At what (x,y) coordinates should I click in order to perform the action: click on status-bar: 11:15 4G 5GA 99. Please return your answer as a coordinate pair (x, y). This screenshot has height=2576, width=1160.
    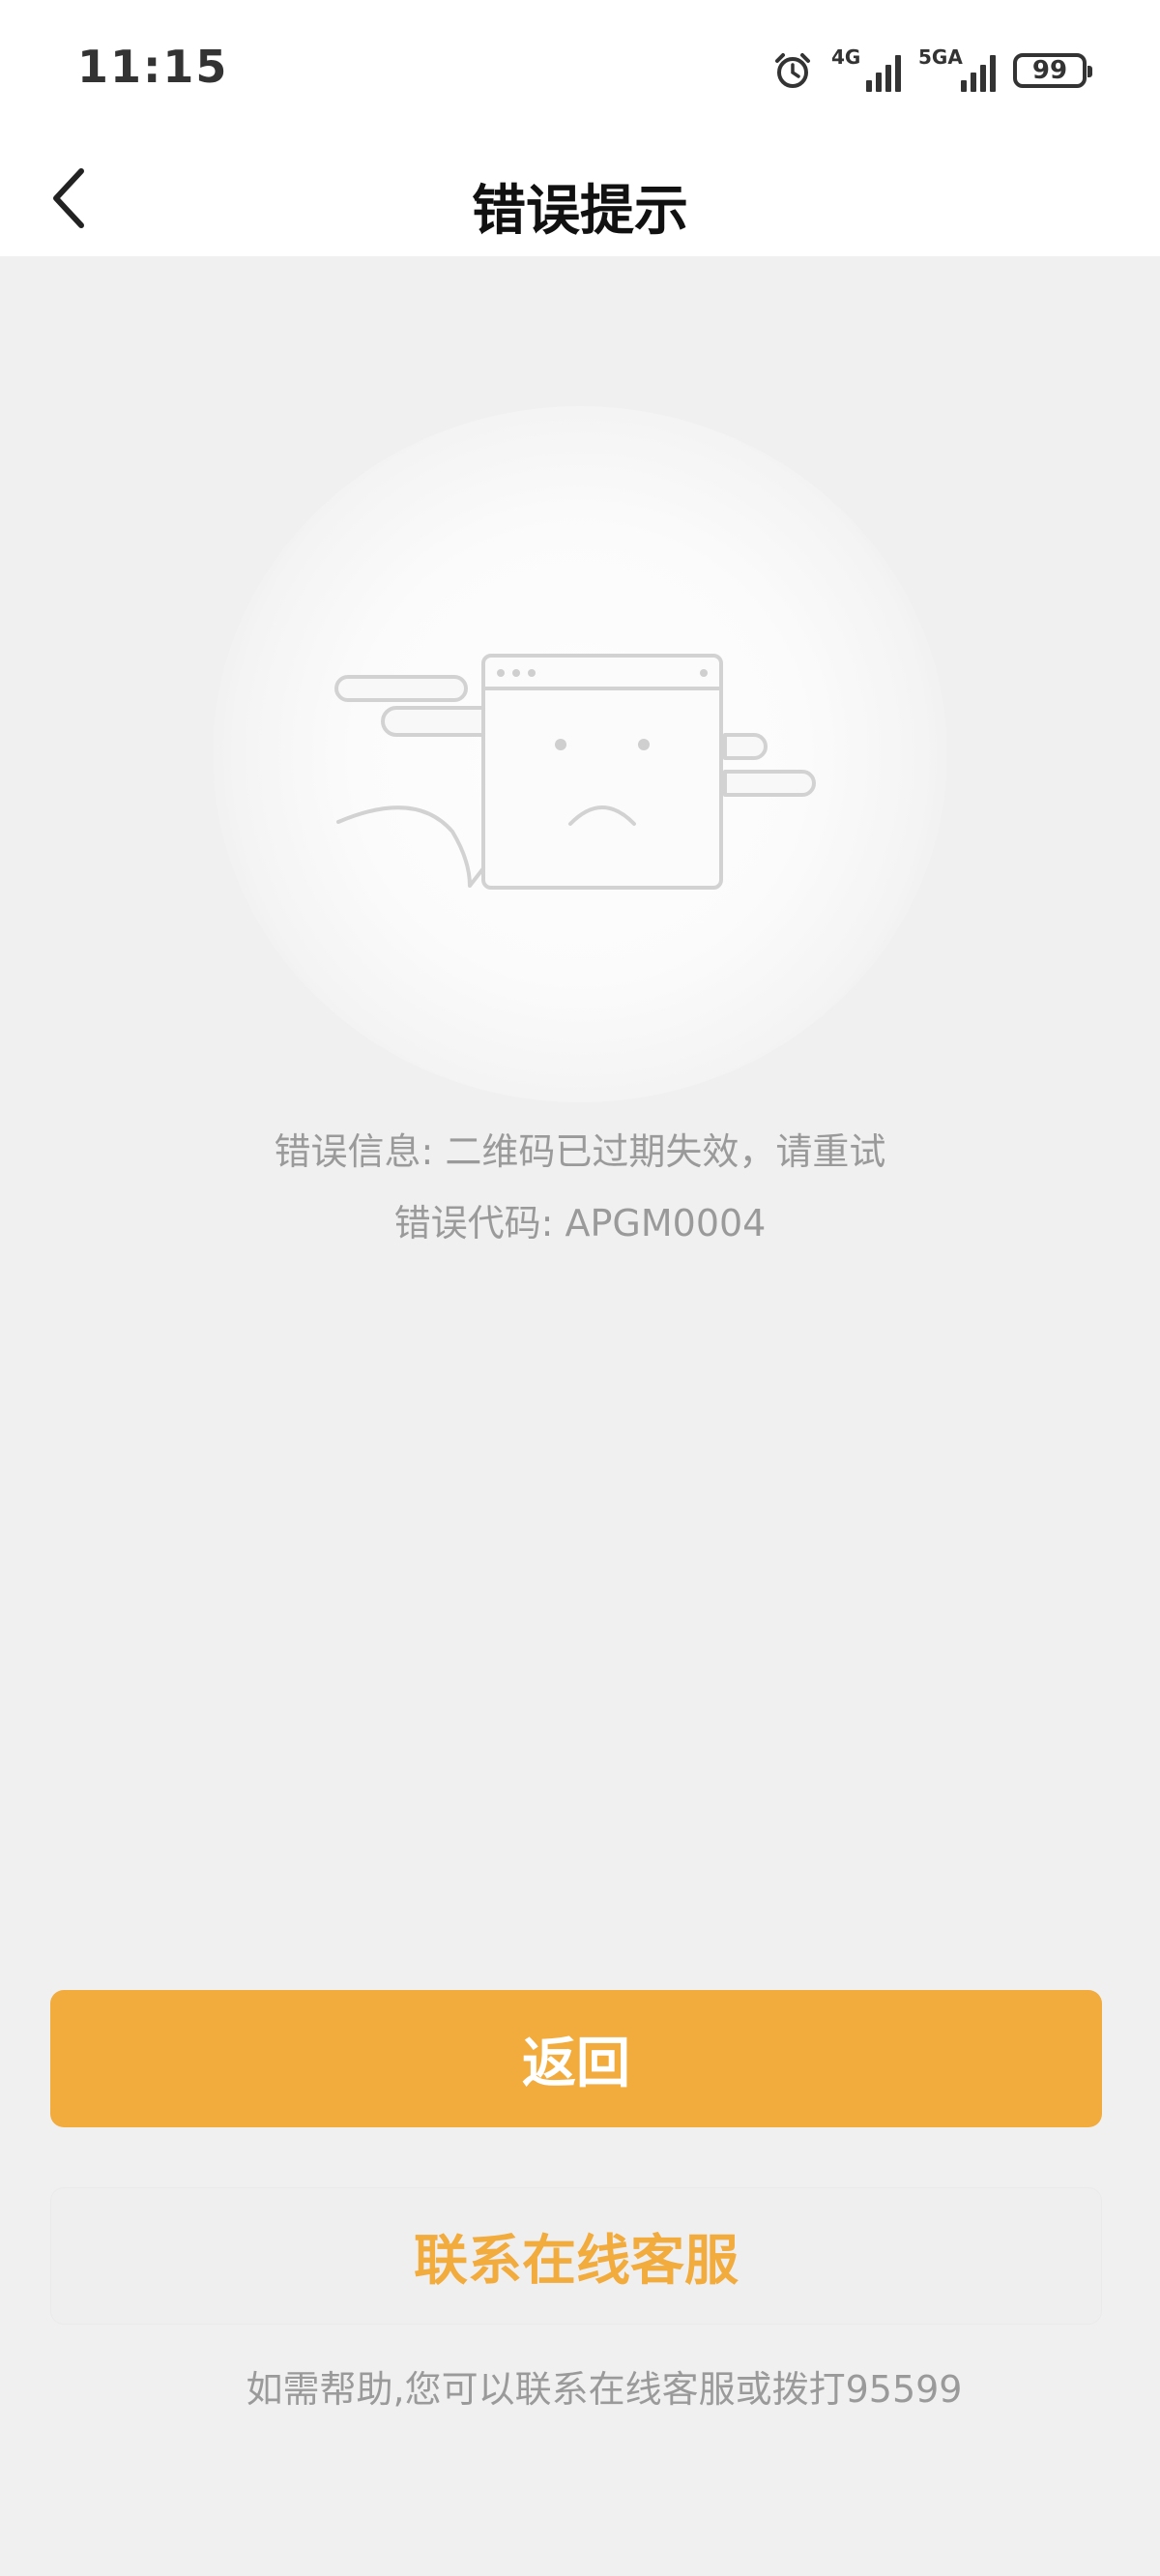
    Looking at the image, I should click on (580, 70).